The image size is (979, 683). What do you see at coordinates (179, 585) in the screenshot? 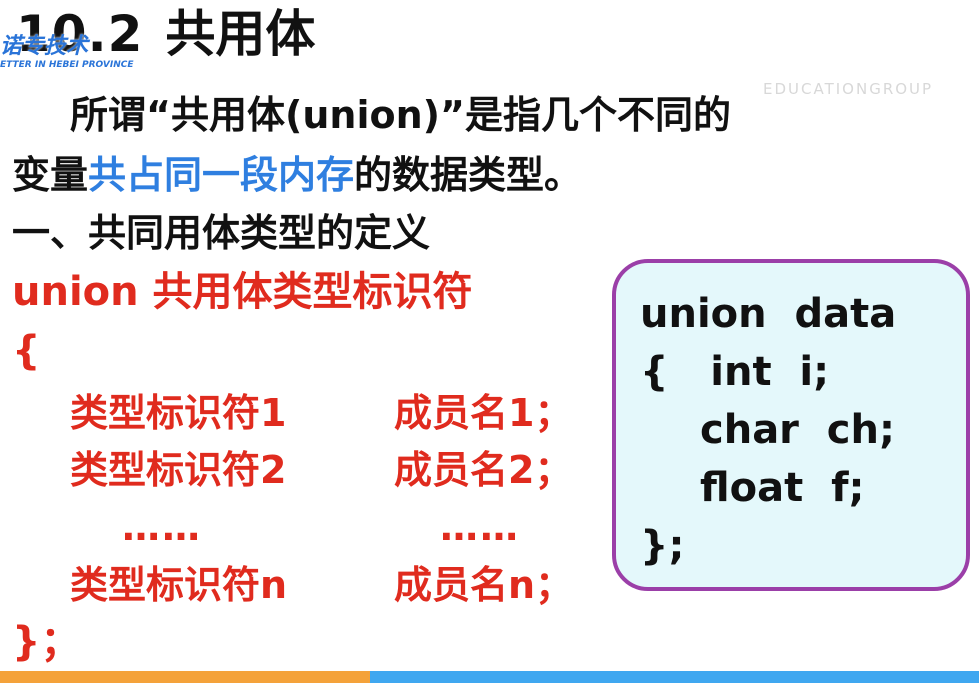
I see `member-type-n: 类型标识符n` at bounding box center [179, 585].